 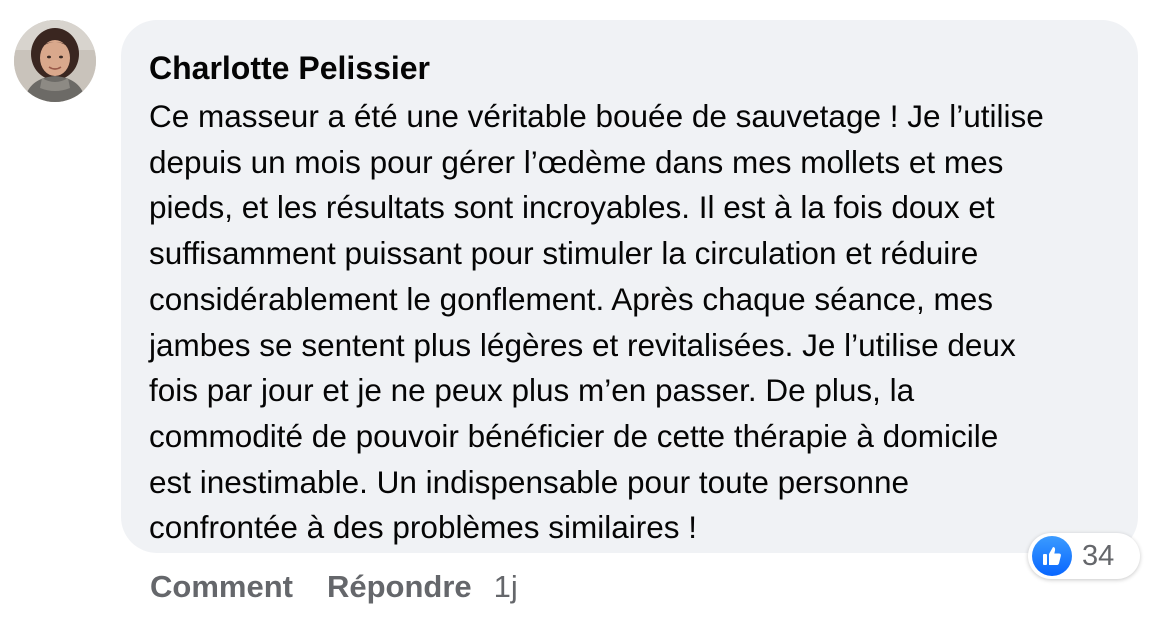 I want to click on avatar, so click(x=55, y=61).